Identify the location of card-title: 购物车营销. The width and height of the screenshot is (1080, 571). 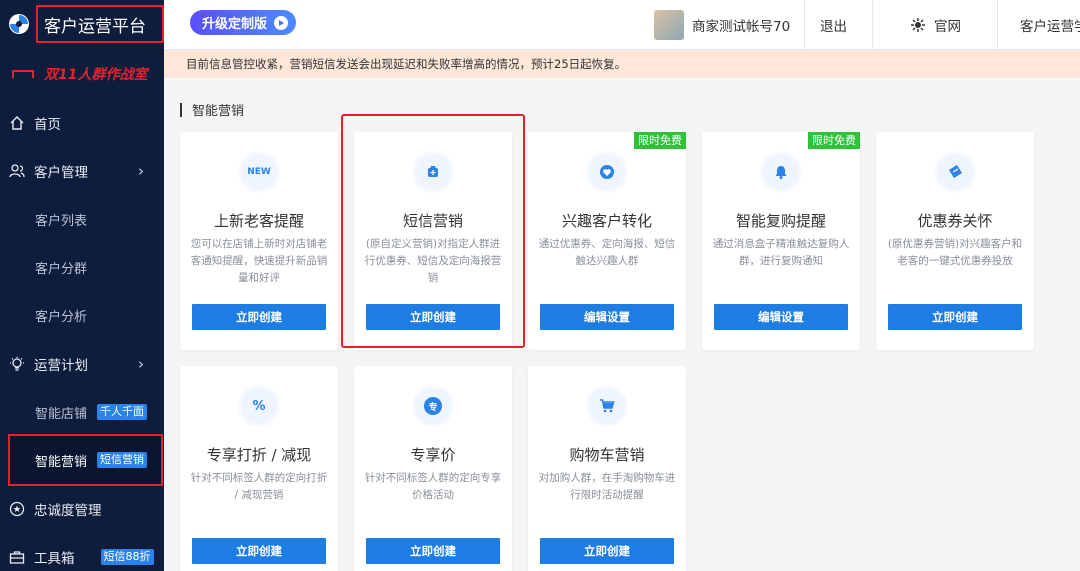
(607, 455).